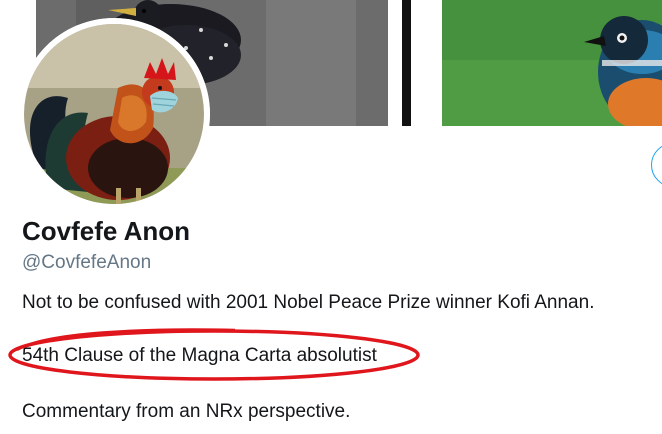 This screenshot has height=434, width=662. What do you see at coordinates (87, 262) in the screenshot?
I see `user-handle: @CovfefeAnon` at bounding box center [87, 262].